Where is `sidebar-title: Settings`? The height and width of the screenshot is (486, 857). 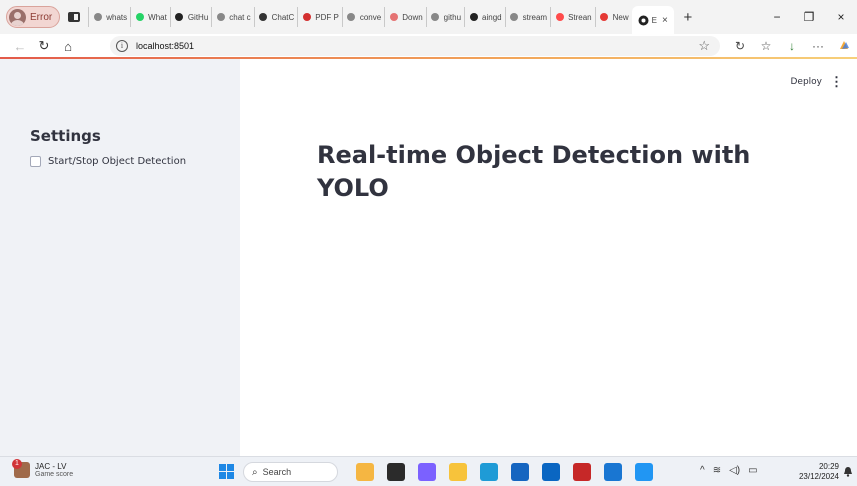 sidebar-title: Settings is located at coordinates (65, 136).